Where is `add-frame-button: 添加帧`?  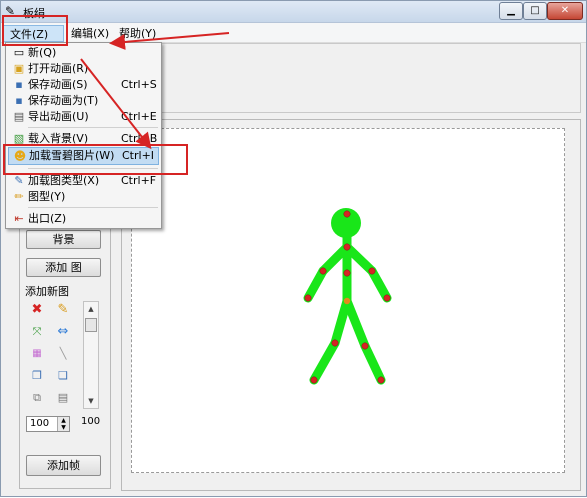 add-frame-button: 添加帧 is located at coordinates (63, 465).